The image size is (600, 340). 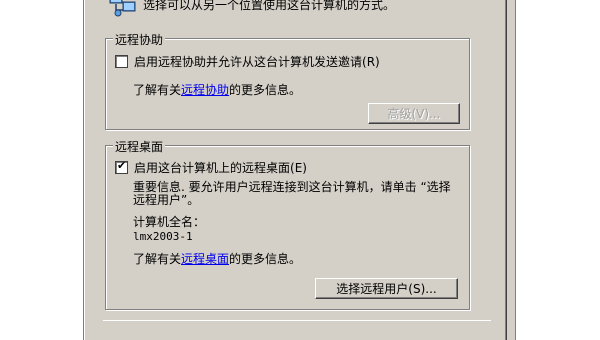 What do you see at coordinates (123, 9) in the screenshot?
I see `computers-network-icon` at bounding box center [123, 9].